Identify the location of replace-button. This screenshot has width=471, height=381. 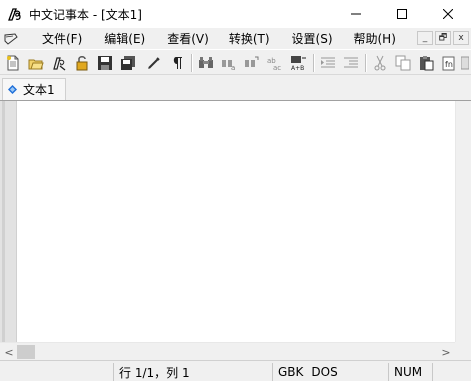
(252, 63).